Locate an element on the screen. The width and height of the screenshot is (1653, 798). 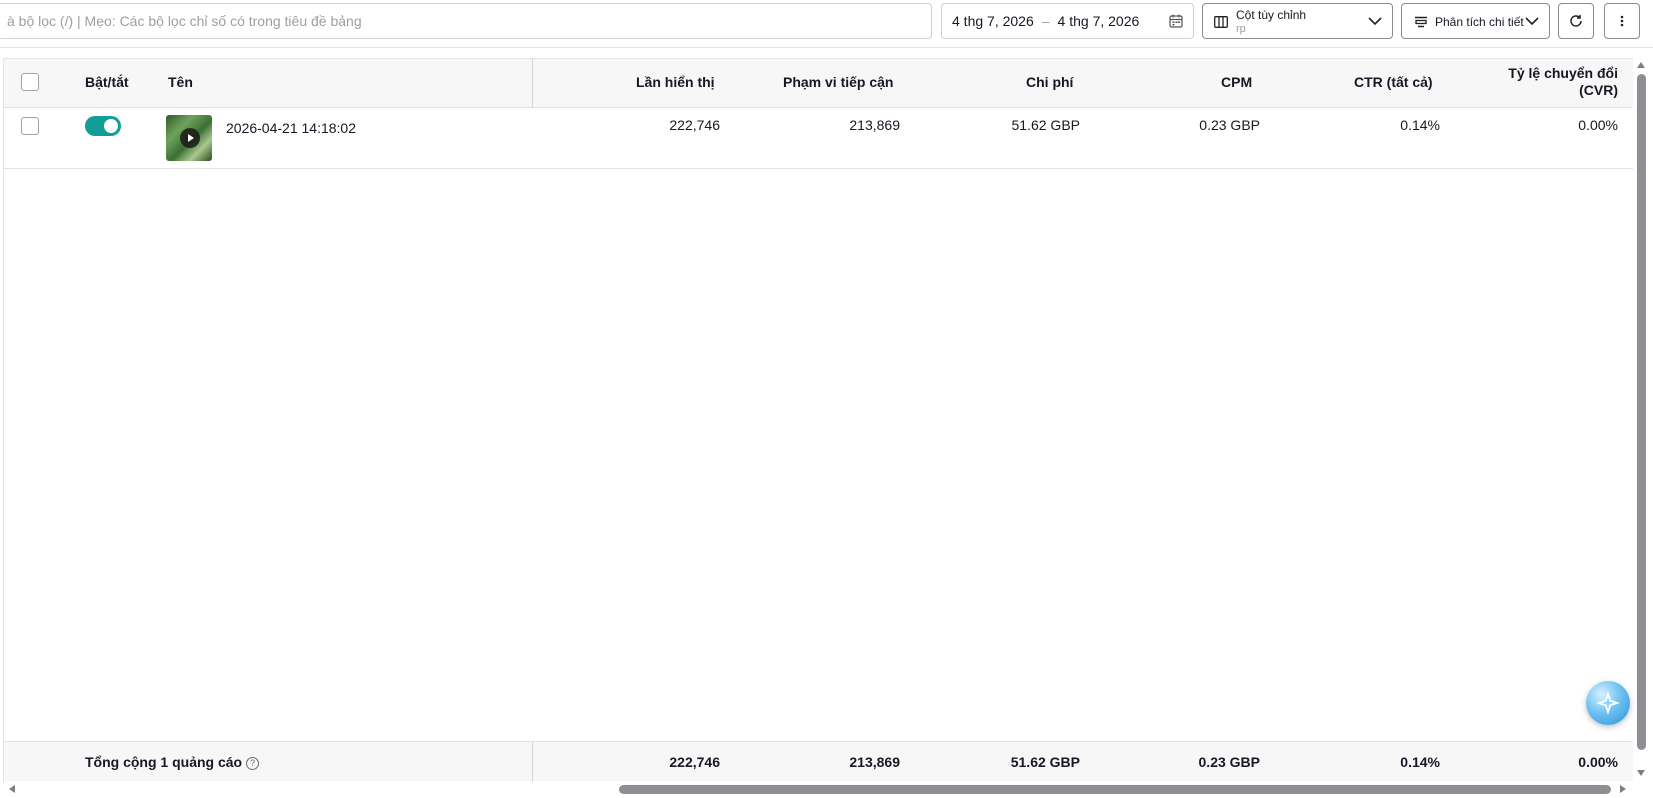
custom-columns-sublabel: rp is located at coordinates (1241, 29).